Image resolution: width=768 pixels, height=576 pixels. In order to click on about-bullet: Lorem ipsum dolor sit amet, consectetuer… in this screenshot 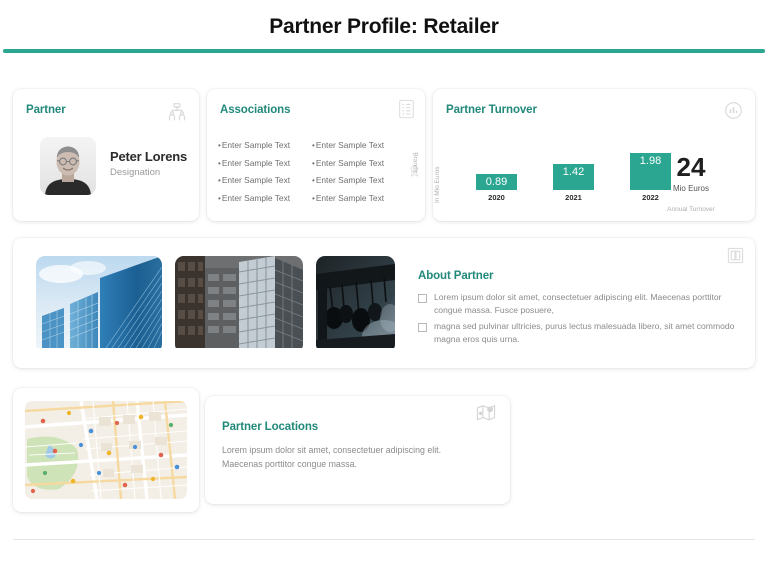, I will do `click(578, 304)`.